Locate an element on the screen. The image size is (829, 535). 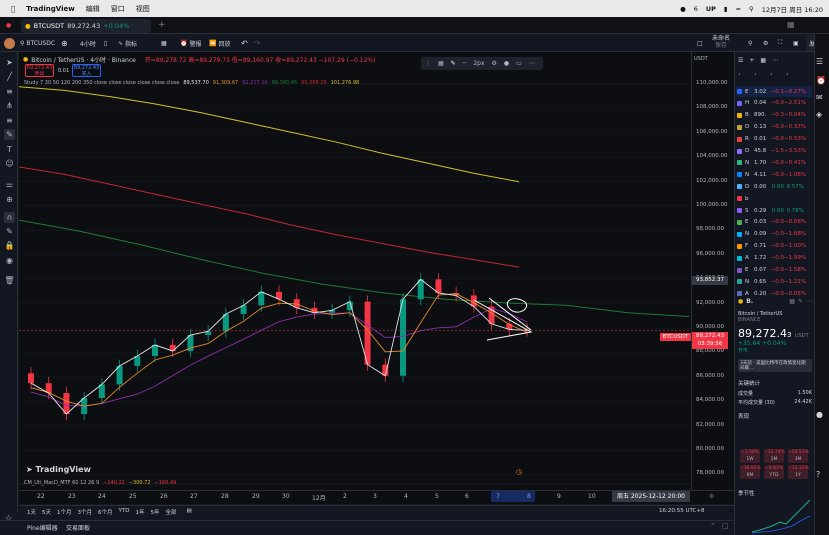
templates-icon: ▦ is located at coordinates (164, 43).